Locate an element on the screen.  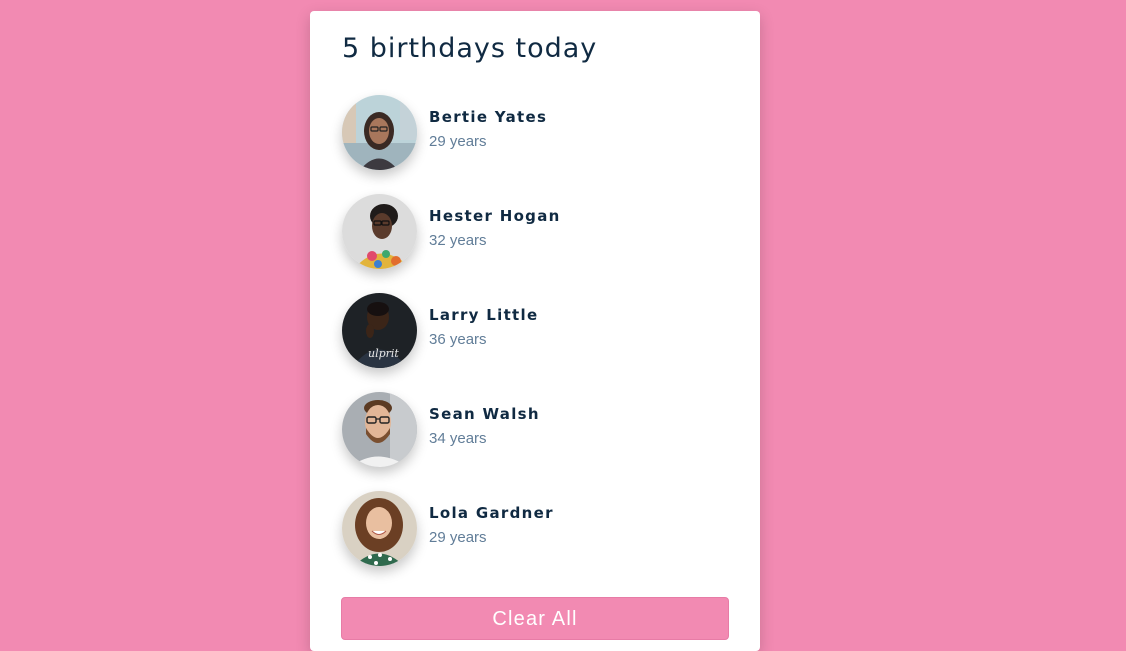
list-item: Bertie Yates 29 years is located at coordinates (532, 133).